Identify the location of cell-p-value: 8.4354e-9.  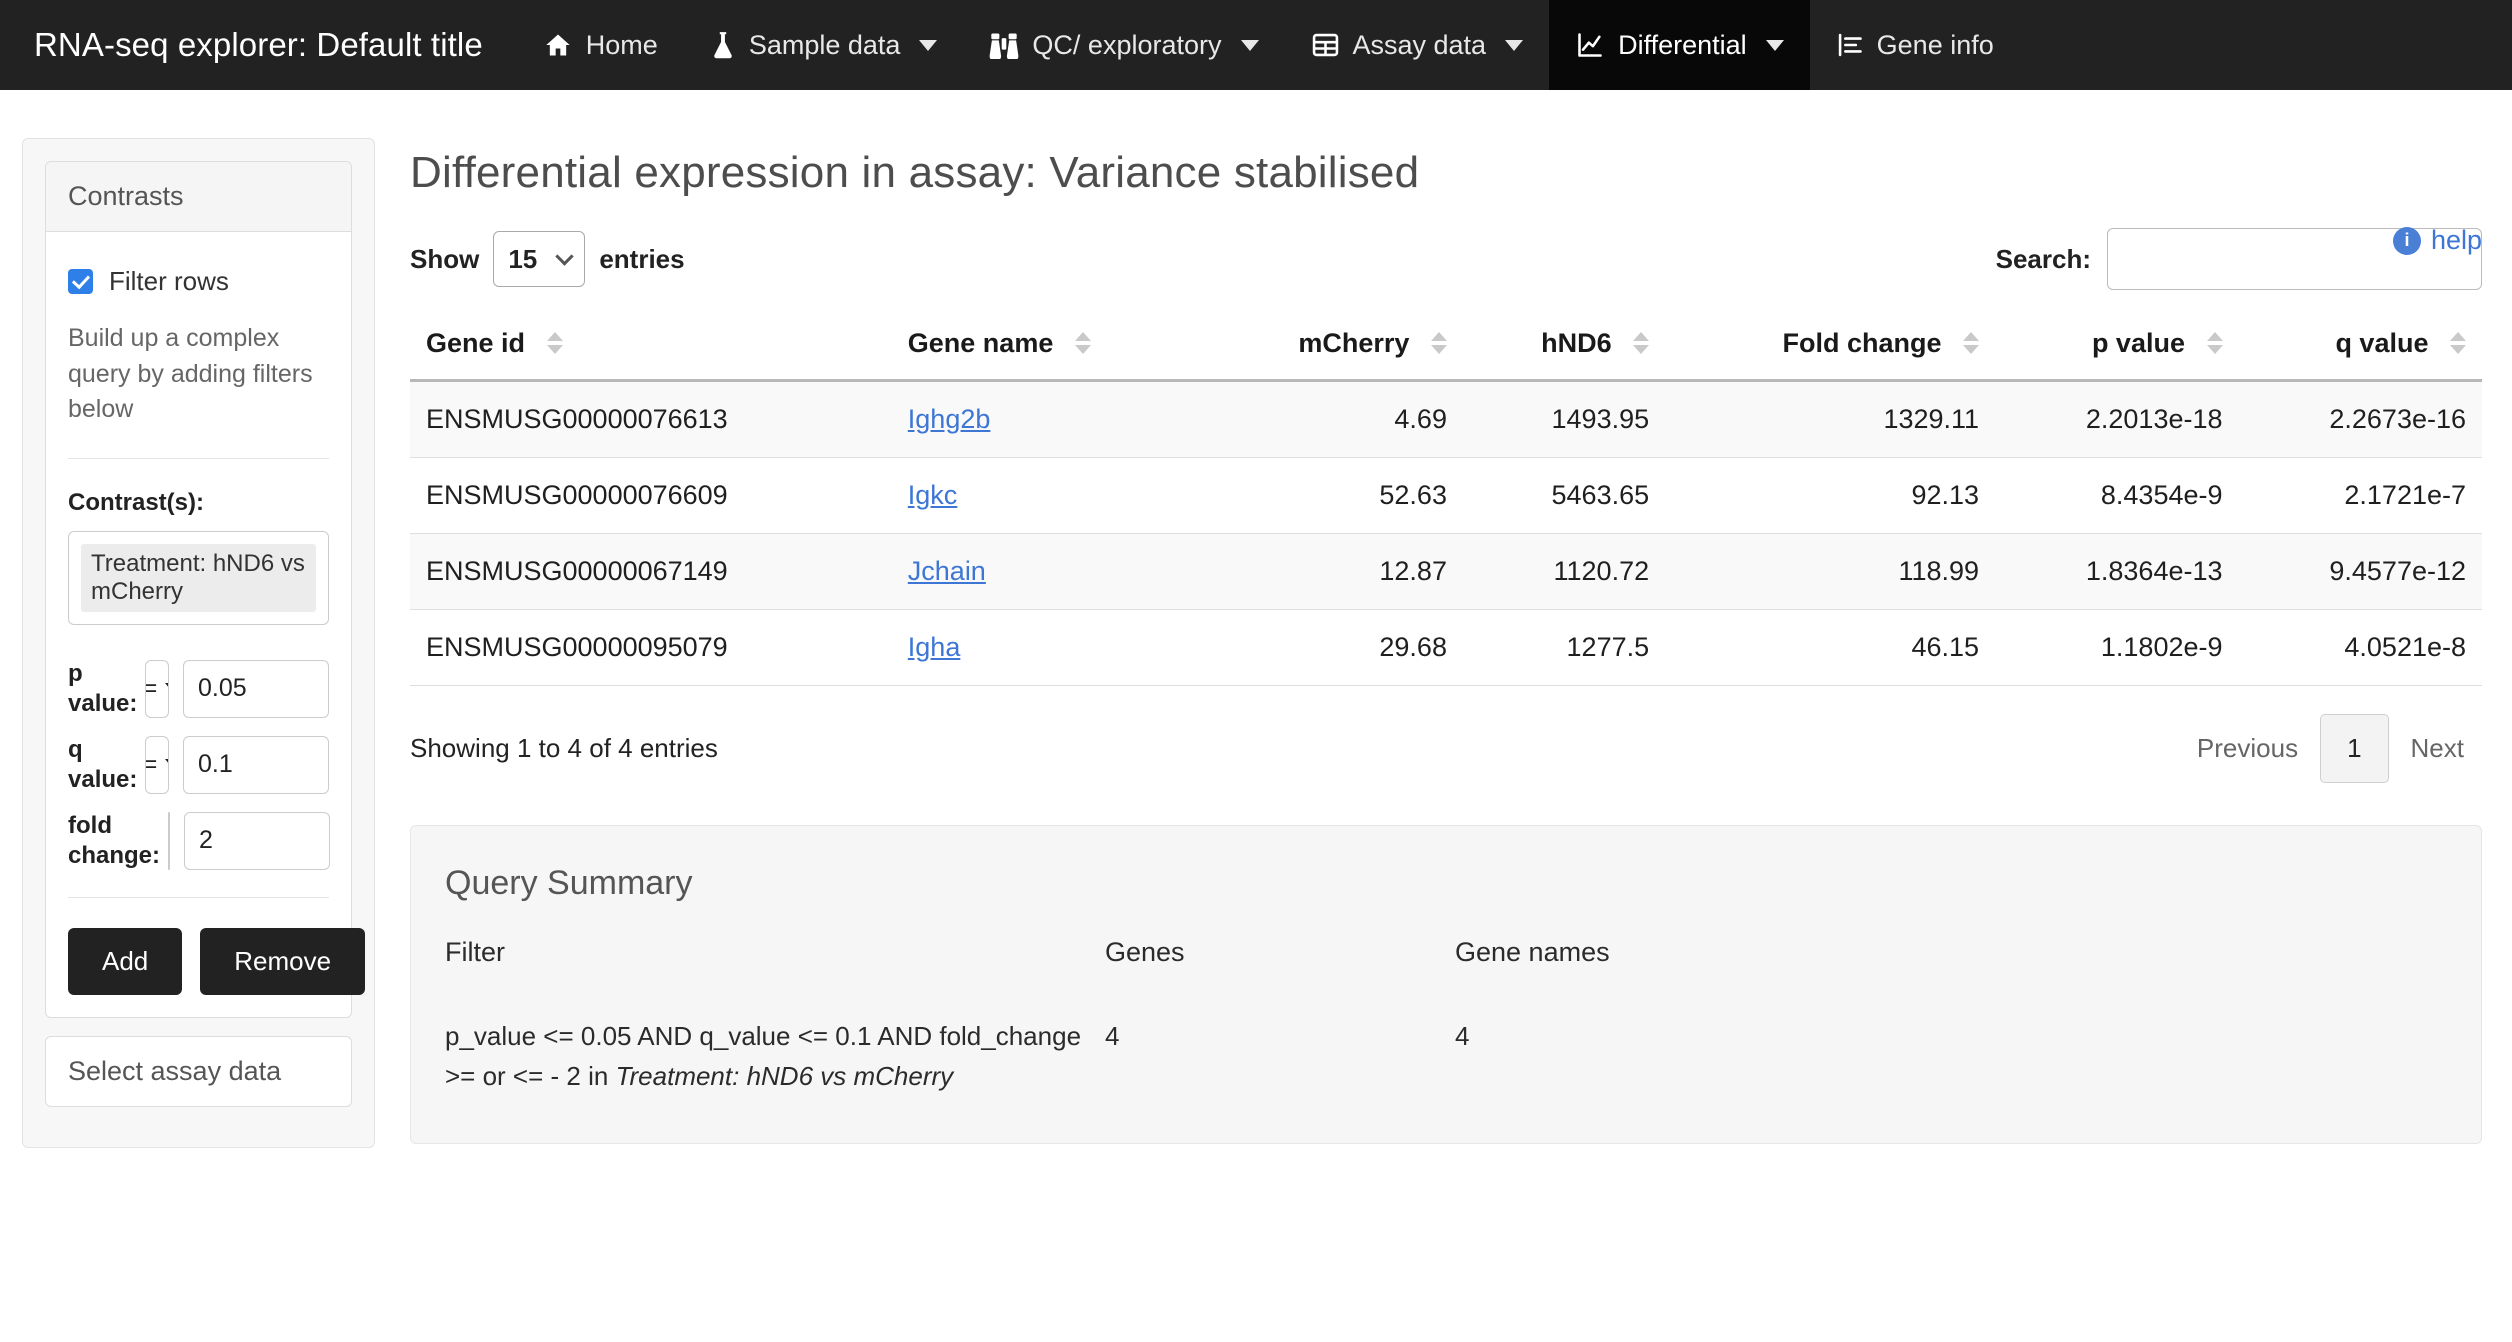
(2117, 495).